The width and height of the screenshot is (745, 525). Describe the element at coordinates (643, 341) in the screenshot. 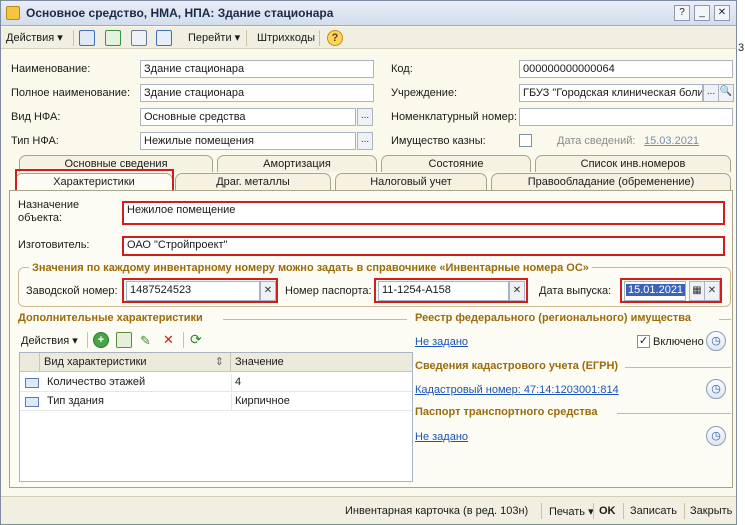

I see `included-checkbox: ✓` at that location.